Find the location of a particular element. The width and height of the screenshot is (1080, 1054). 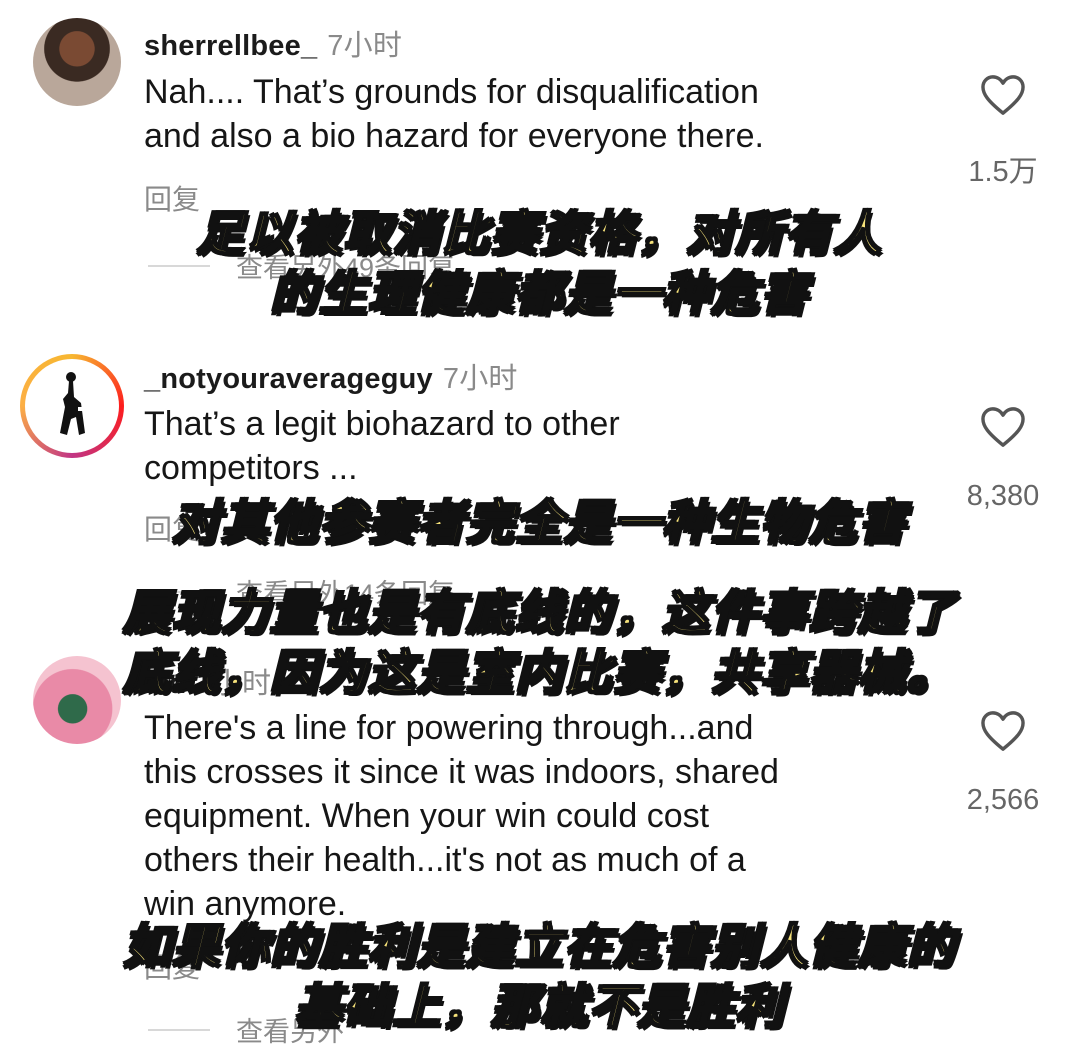

comment-header: sherrellbee_ 7小时 is located at coordinates (273, 43).